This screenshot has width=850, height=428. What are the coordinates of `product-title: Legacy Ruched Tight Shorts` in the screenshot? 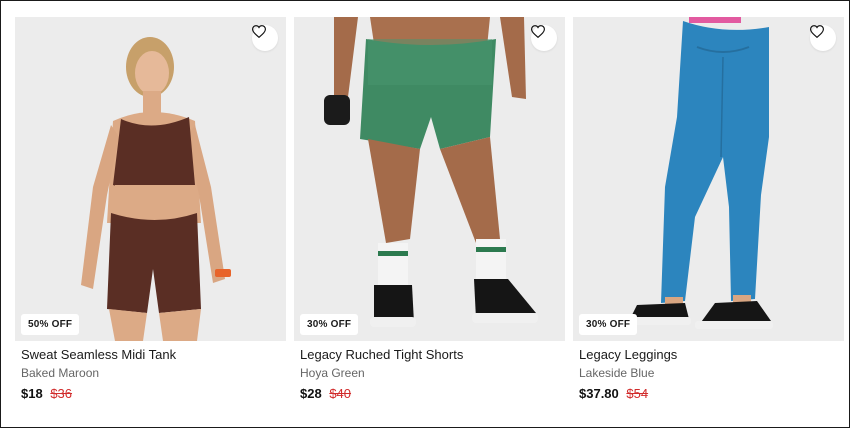 It's located at (429, 355).